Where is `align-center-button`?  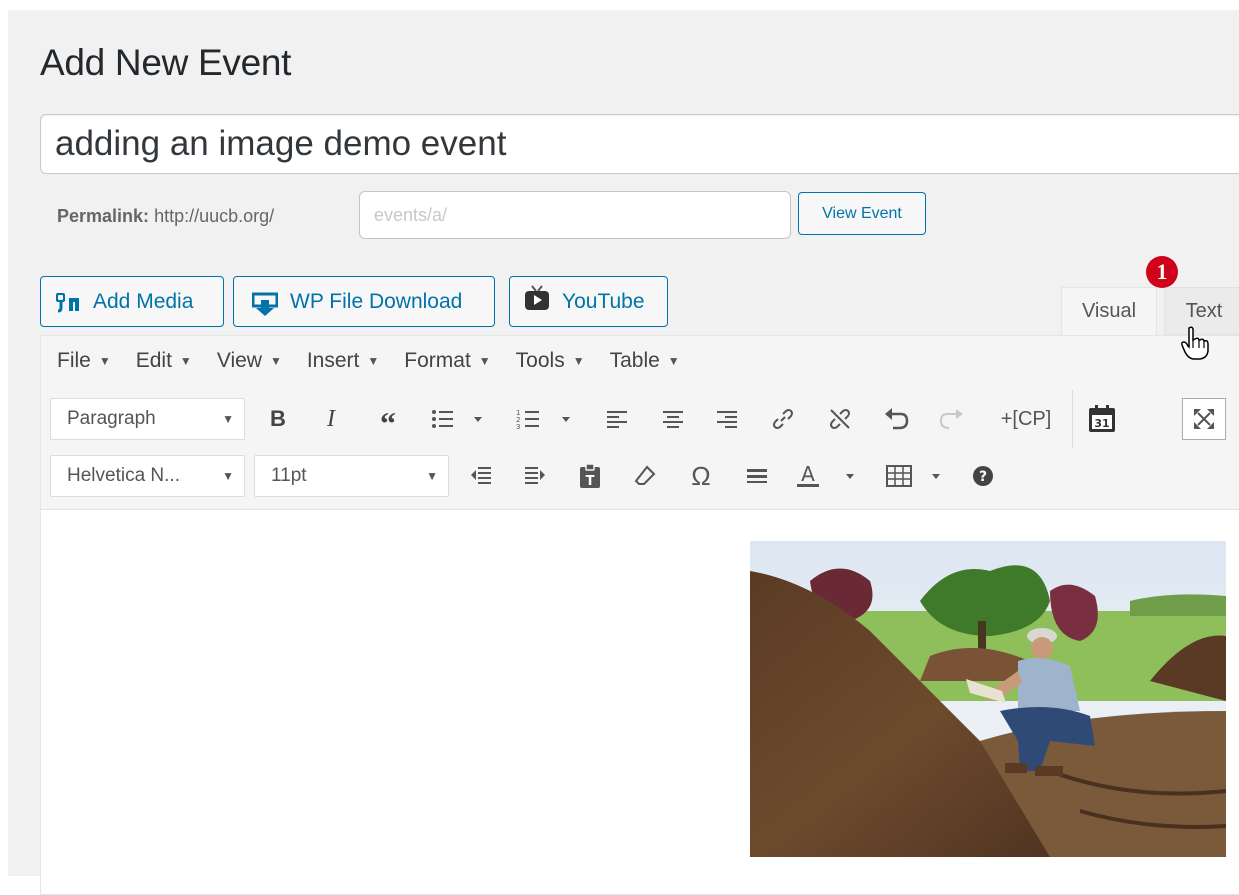
align-center-button is located at coordinates (673, 419).